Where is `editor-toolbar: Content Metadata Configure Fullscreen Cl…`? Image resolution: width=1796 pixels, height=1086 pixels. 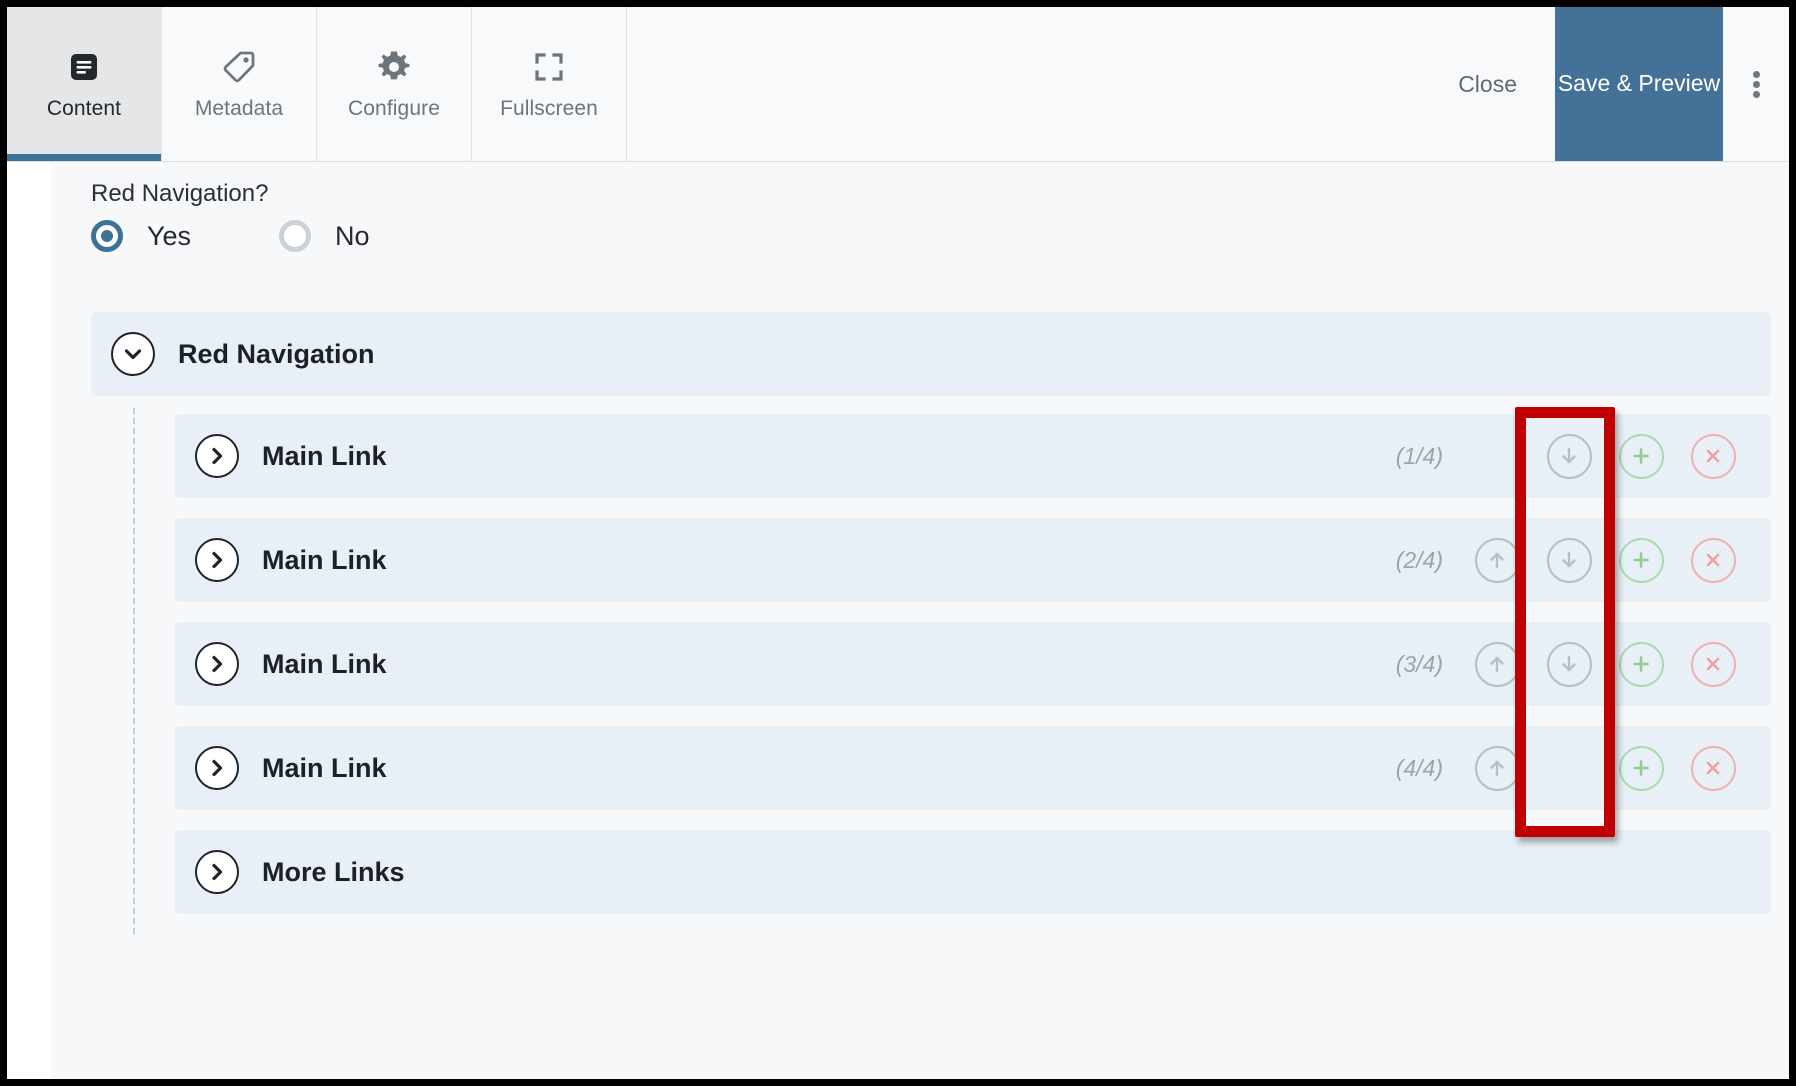
editor-toolbar: Content Metadata Configure Fullscreen Cl… is located at coordinates (898, 84).